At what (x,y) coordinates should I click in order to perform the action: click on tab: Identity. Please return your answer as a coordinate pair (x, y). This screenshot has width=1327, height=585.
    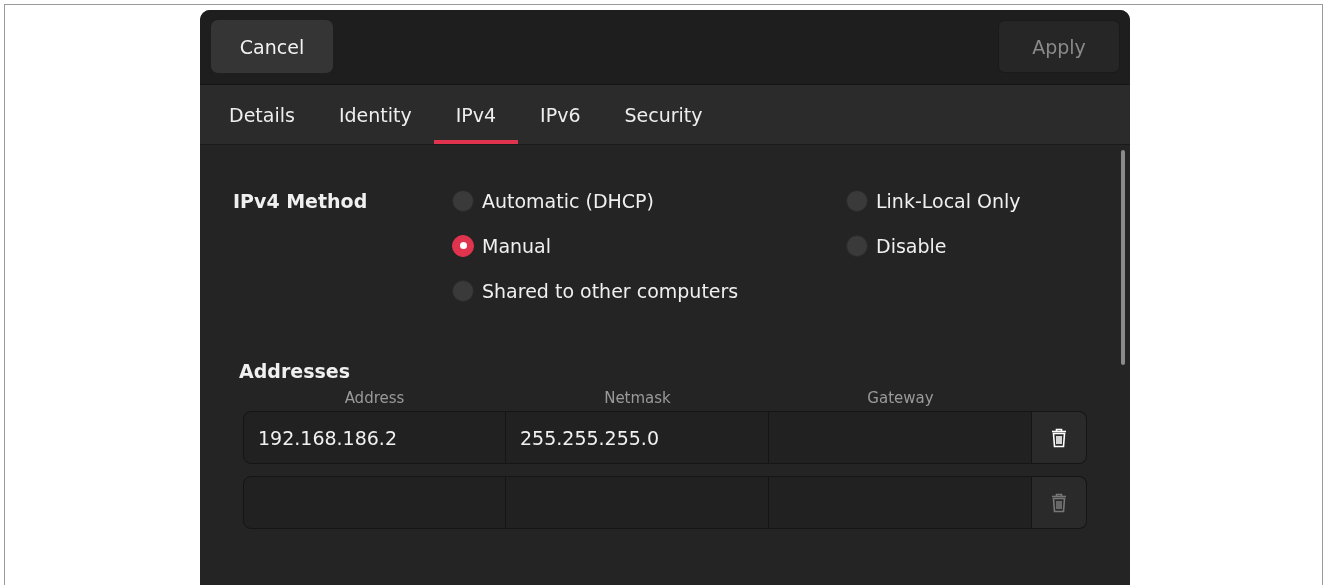
    Looking at the image, I should click on (375, 114).